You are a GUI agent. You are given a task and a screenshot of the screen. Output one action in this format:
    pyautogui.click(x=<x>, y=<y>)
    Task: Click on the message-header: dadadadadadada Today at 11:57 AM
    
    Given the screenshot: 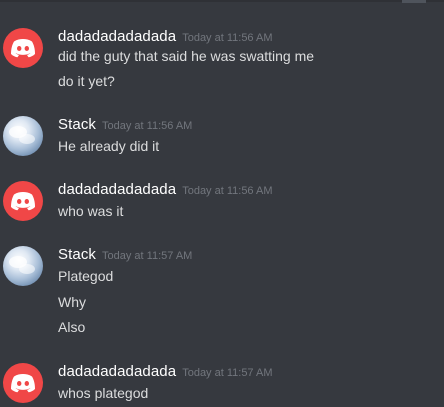 What is the action you would take?
    pyautogui.click(x=165, y=372)
    